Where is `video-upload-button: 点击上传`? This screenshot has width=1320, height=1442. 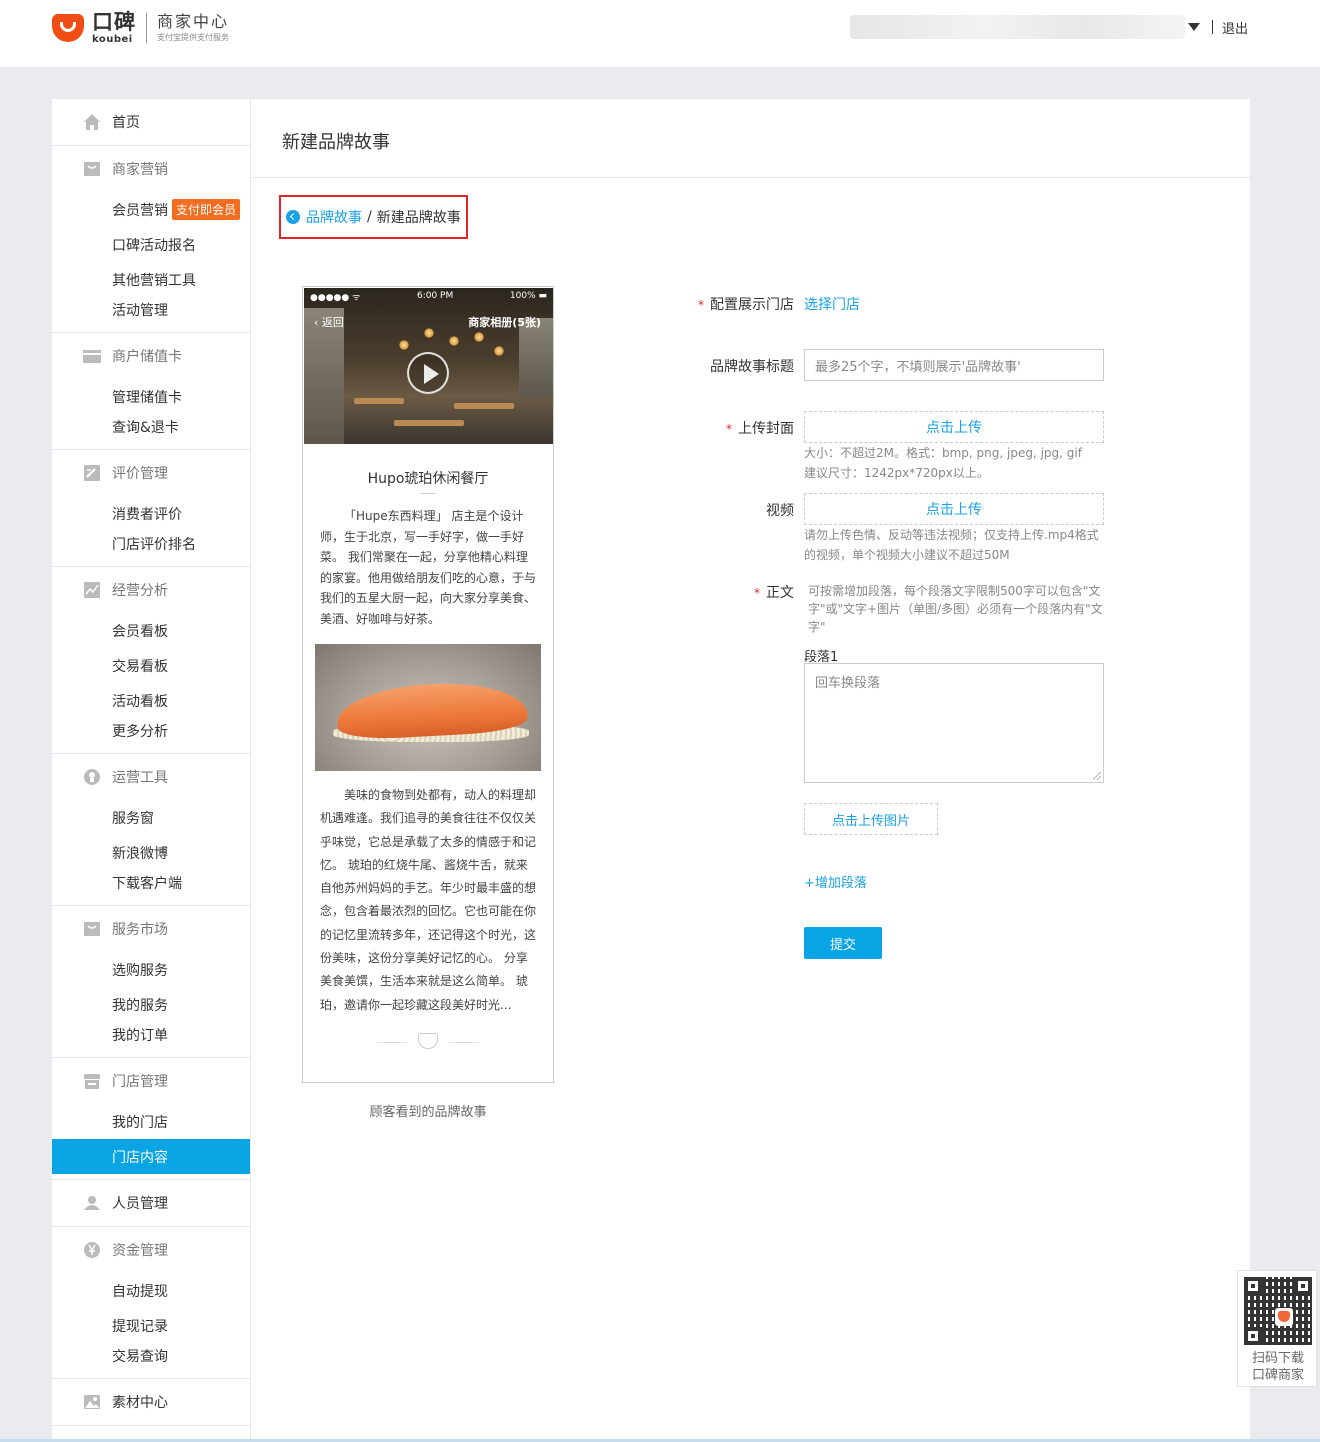 video-upload-button: 点击上传 is located at coordinates (954, 509).